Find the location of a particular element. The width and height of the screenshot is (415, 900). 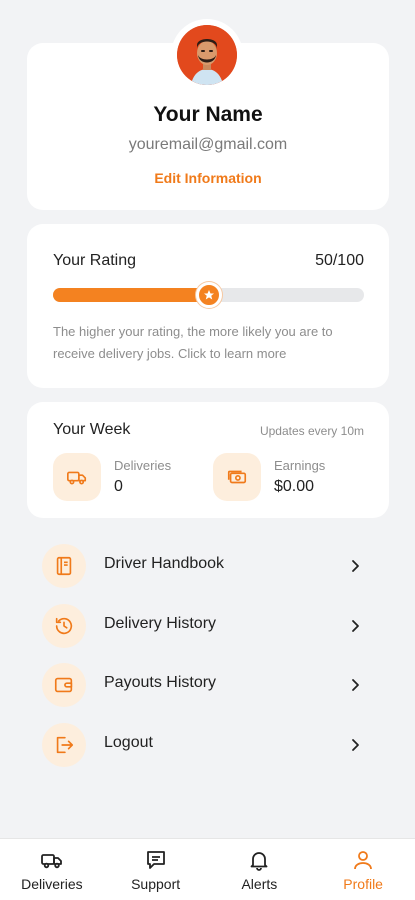

wallet-icon is located at coordinates (64, 685).